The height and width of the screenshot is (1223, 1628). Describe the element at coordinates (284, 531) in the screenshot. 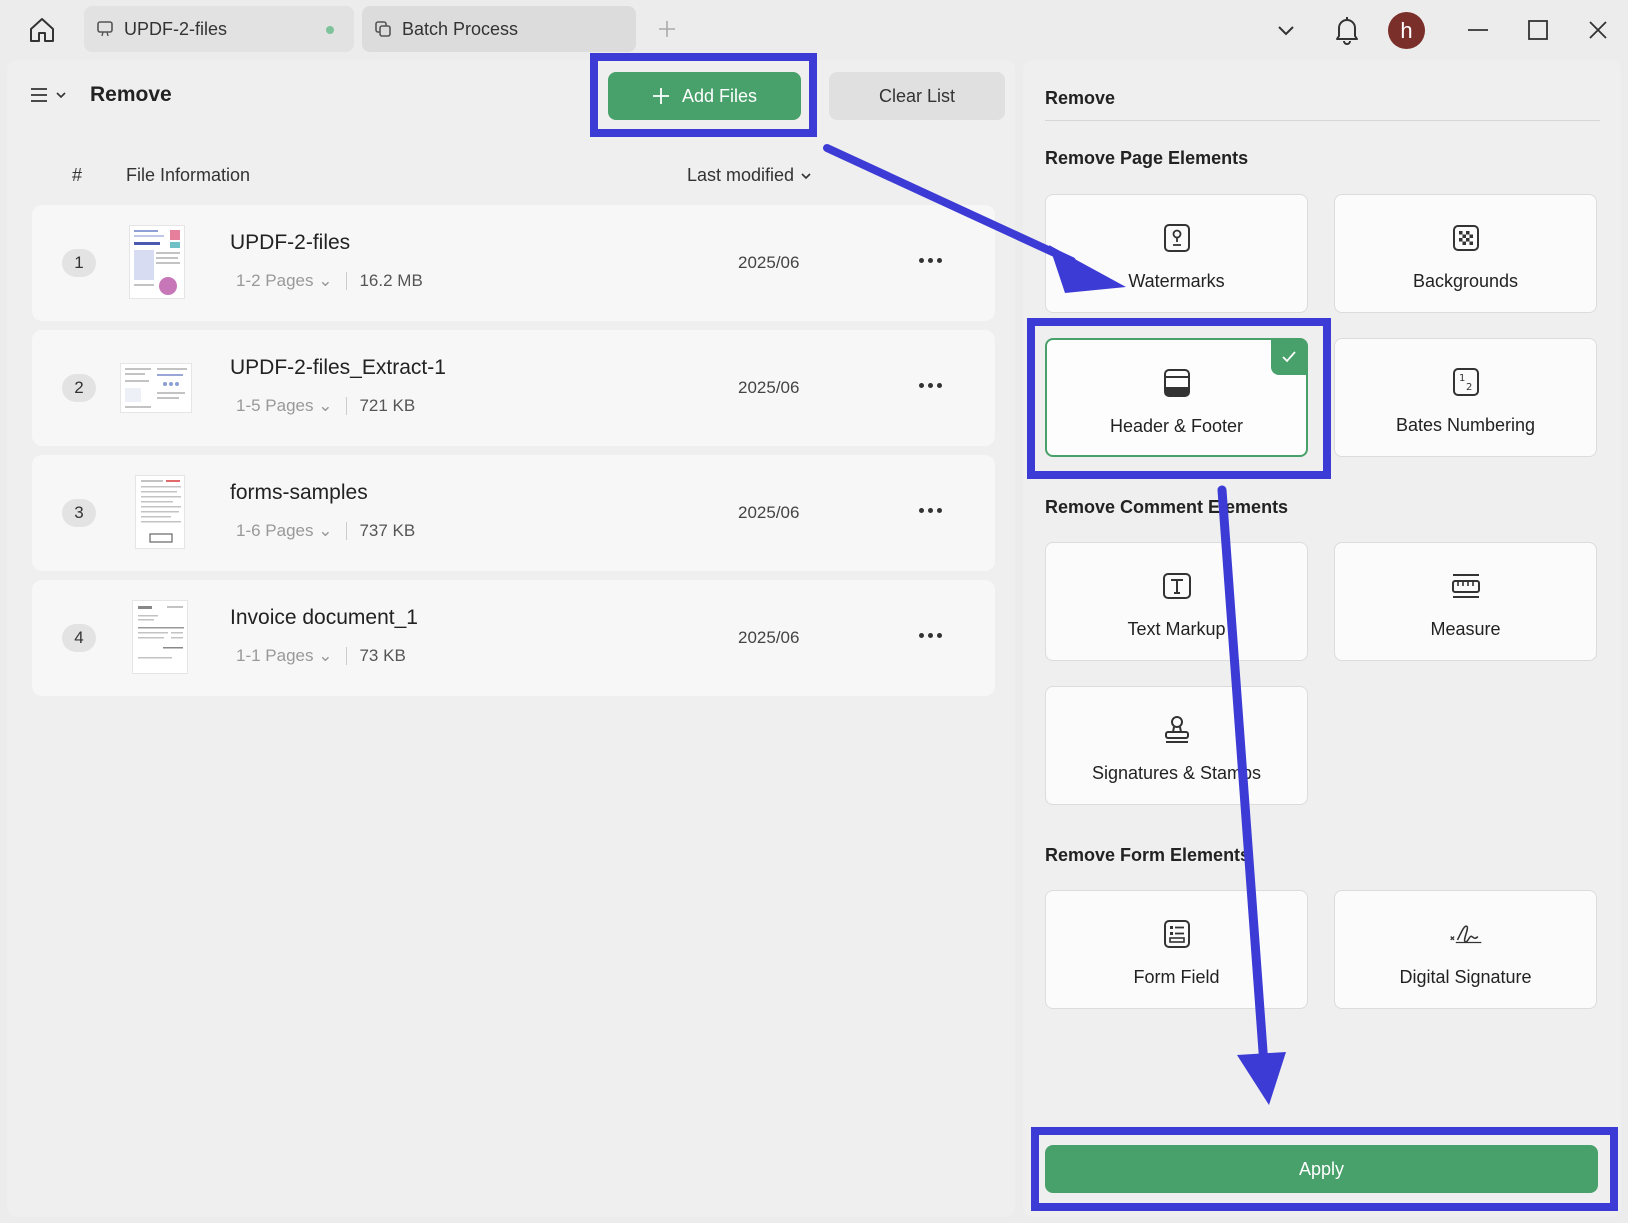

I see `page-range-dropdown: 1-6 Pages ⌄` at that location.